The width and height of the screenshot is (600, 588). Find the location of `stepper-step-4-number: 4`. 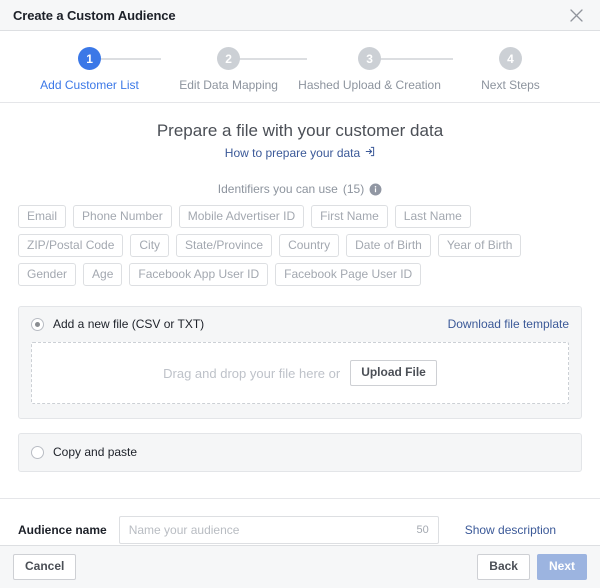

stepper-step-4-number: 4 is located at coordinates (510, 58).